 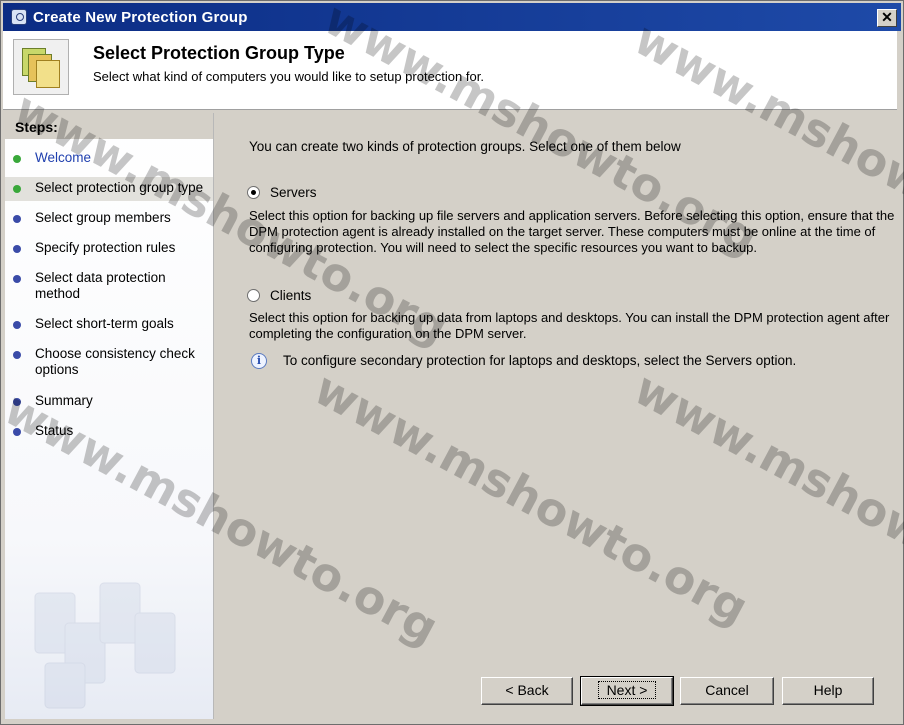 I want to click on step-select-data-protection-method: Select data protection method, so click(x=109, y=285).